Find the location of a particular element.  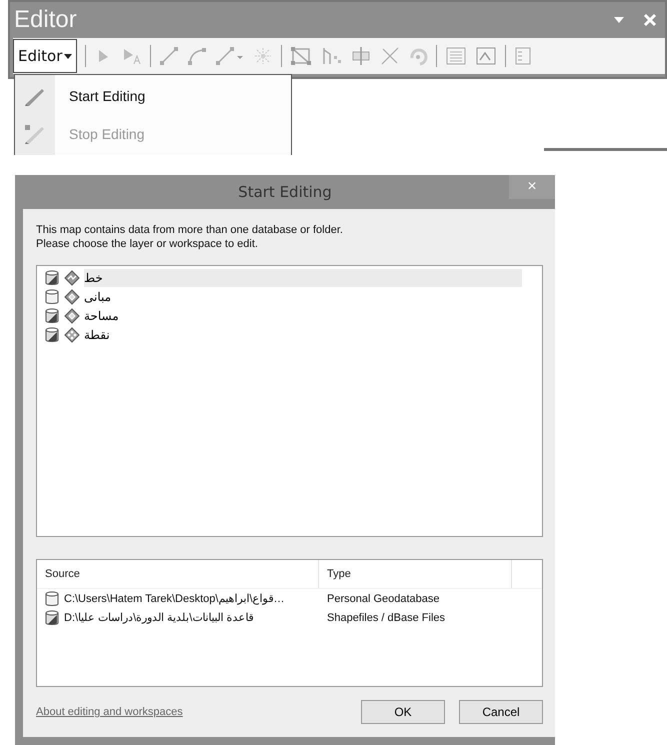

pencil-icon is located at coordinates (35, 134).